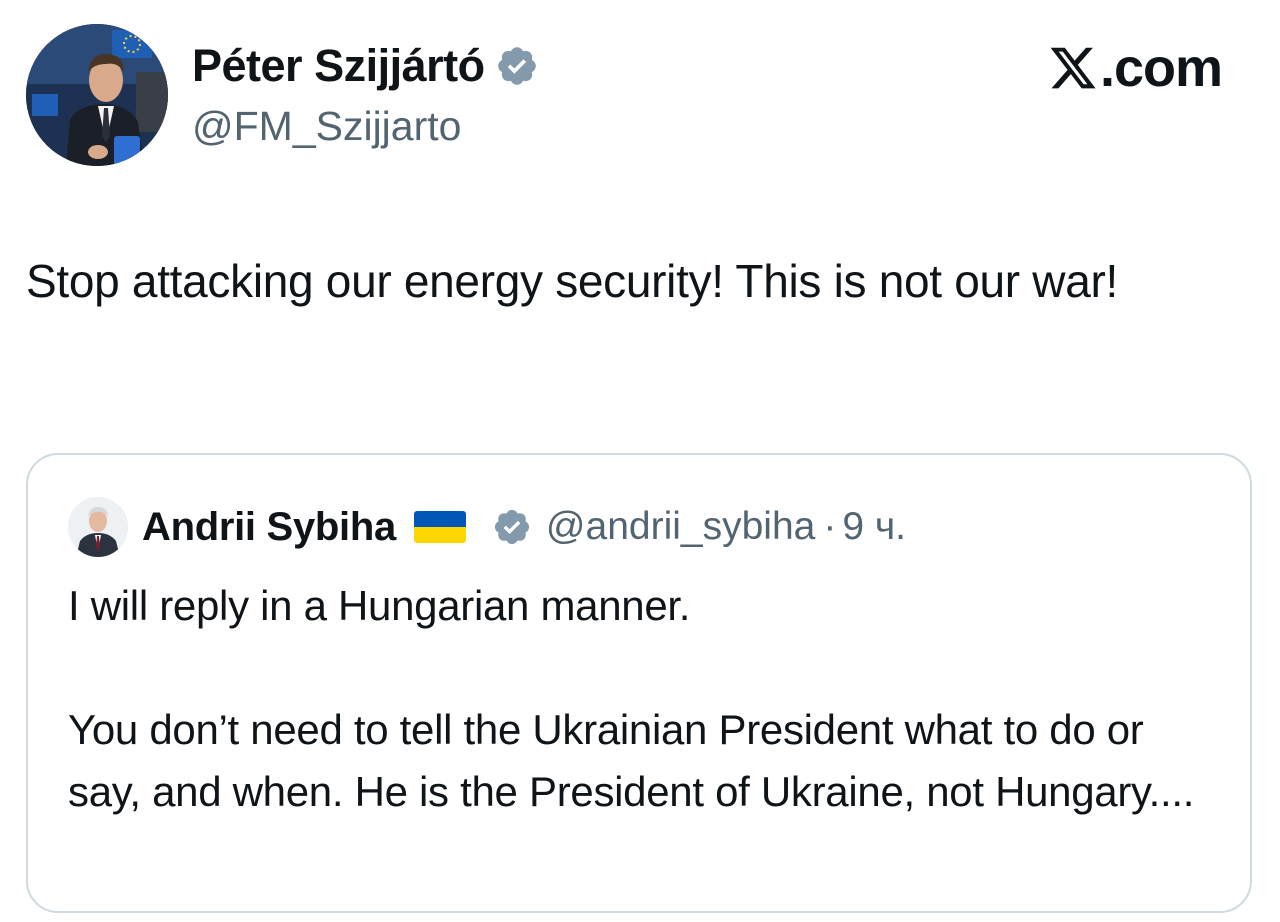  I want to click on author-name: Péter Szijjártó, so click(338, 66).